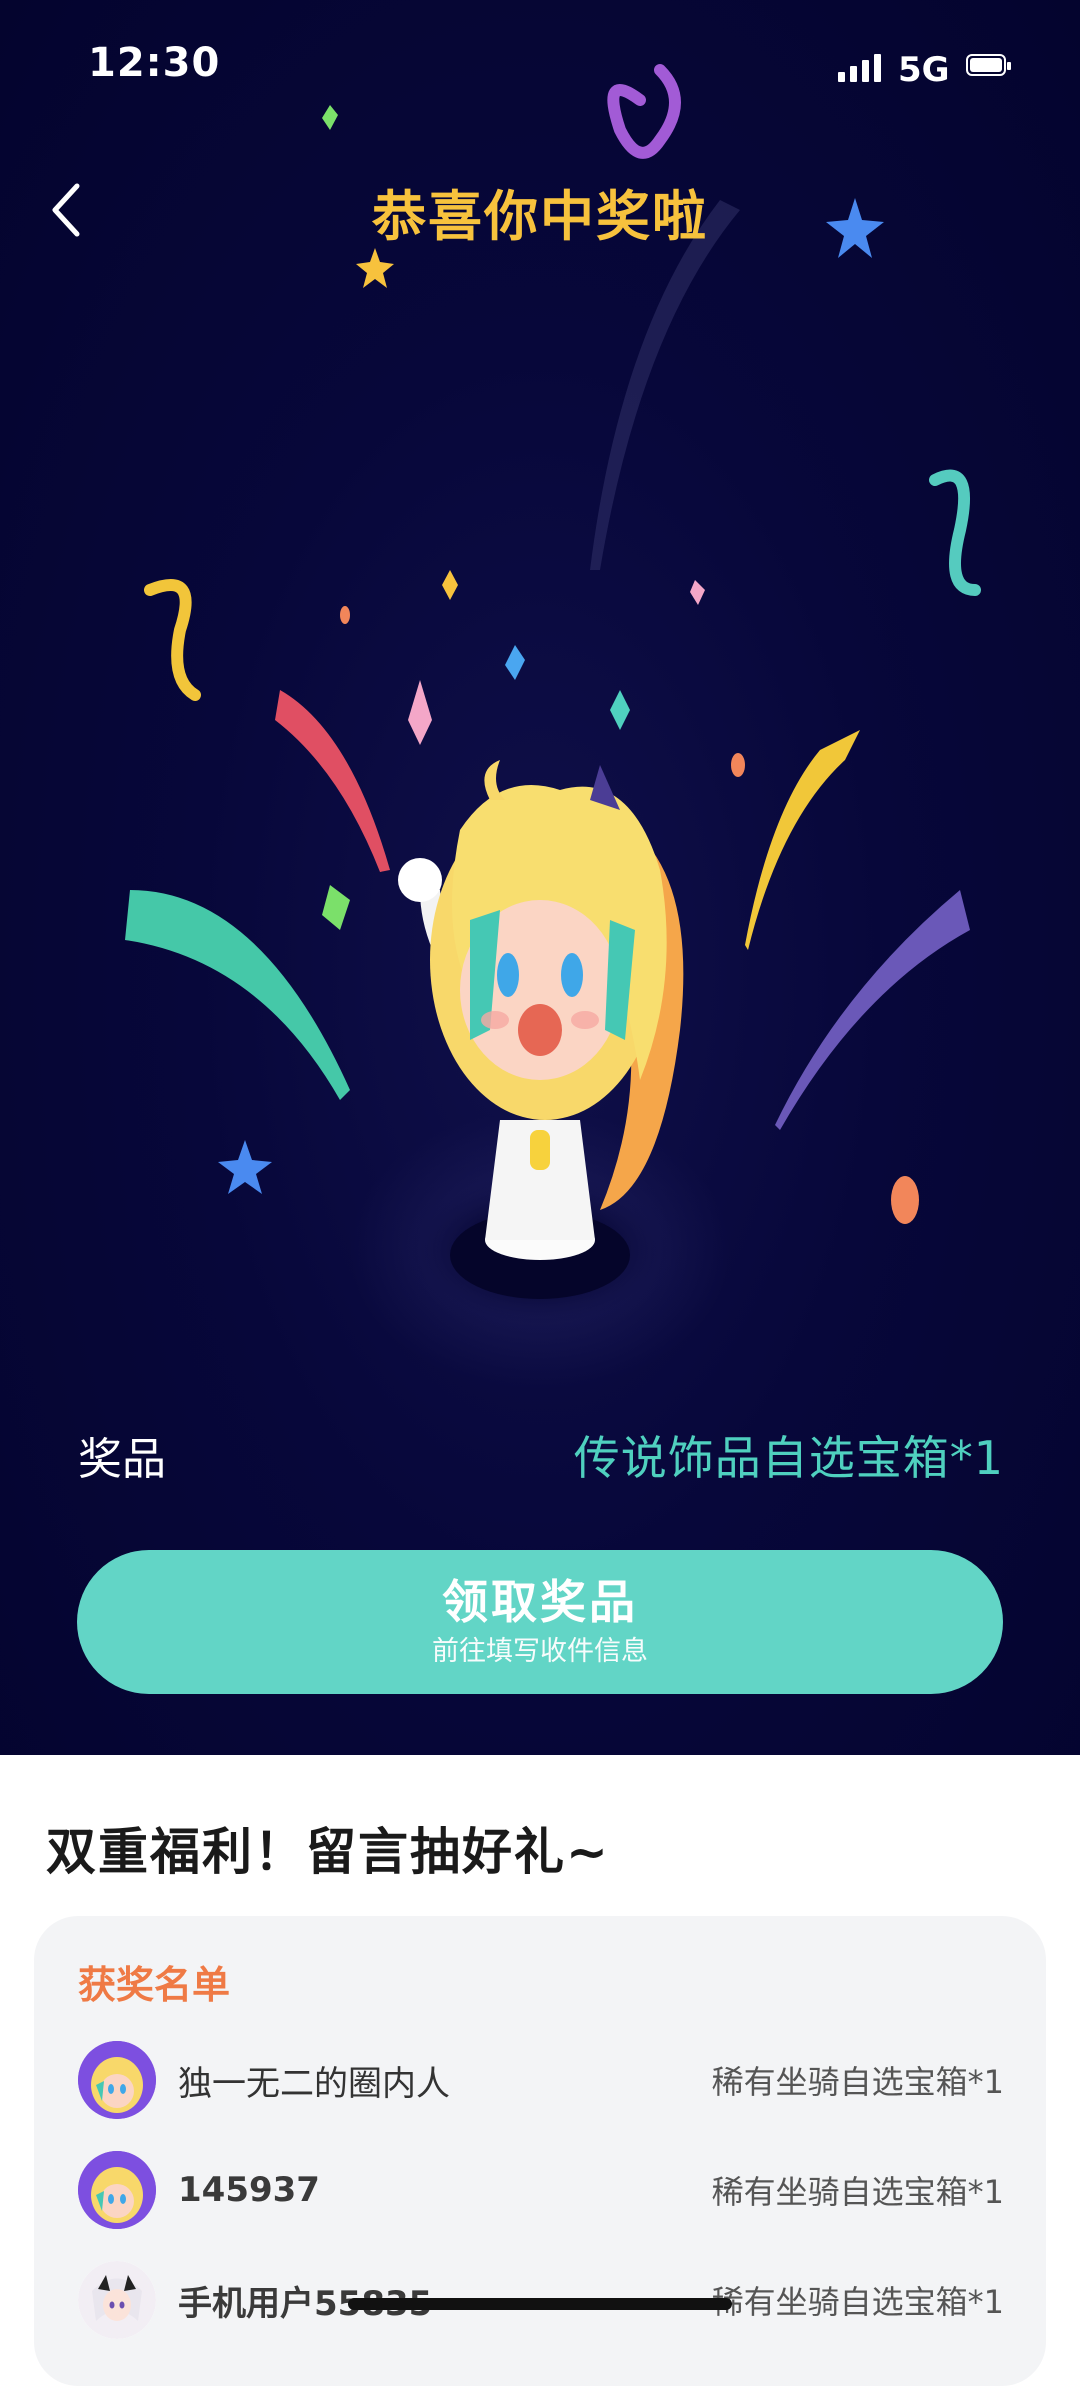  I want to click on network-type: 5G, so click(924, 70).